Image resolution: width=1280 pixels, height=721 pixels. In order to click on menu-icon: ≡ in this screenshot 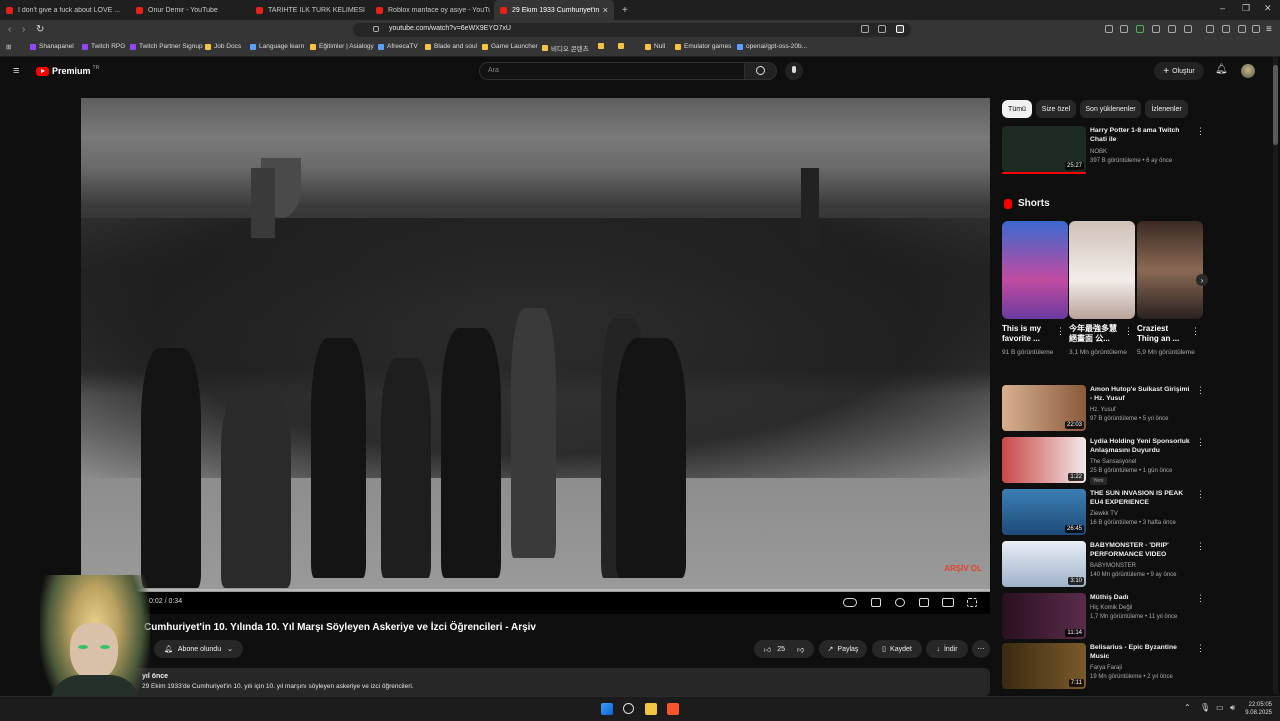, I will do `click(1269, 29)`.